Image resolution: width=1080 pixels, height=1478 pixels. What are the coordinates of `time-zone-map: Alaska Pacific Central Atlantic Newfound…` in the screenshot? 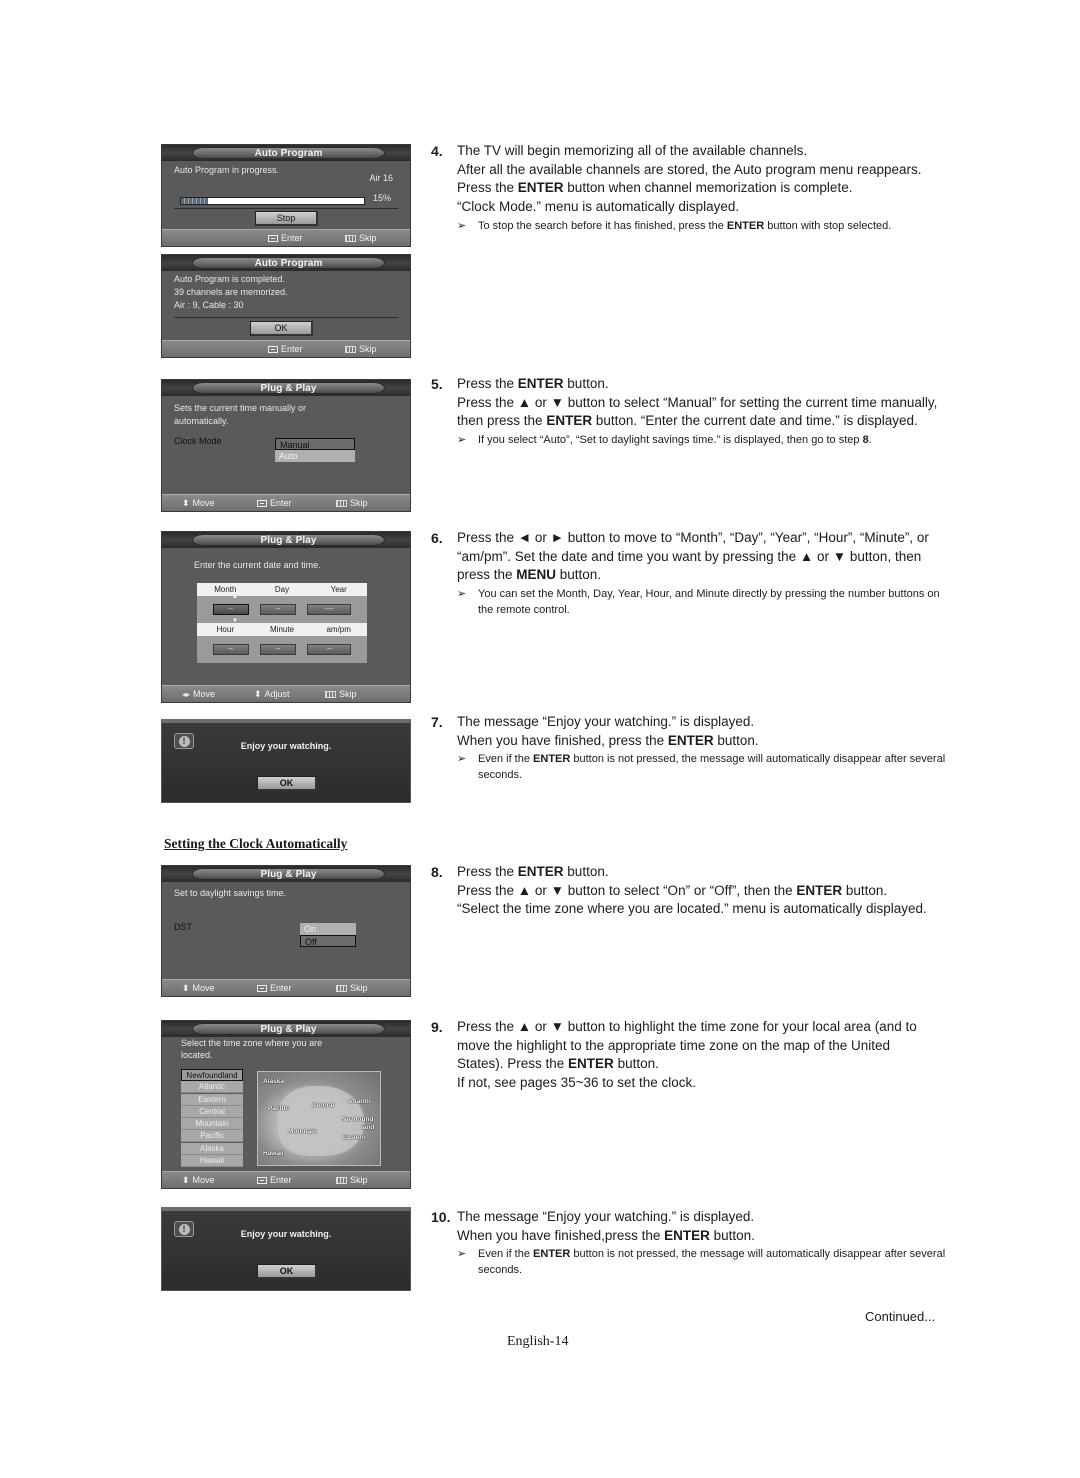 It's located at (319, 1118).